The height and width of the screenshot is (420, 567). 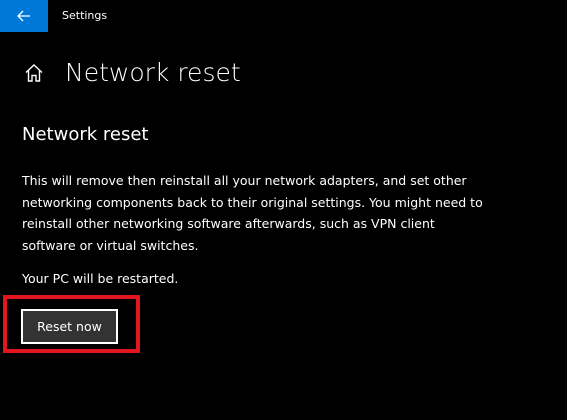 I want to click on home-icon, so click(x=34, y=73).